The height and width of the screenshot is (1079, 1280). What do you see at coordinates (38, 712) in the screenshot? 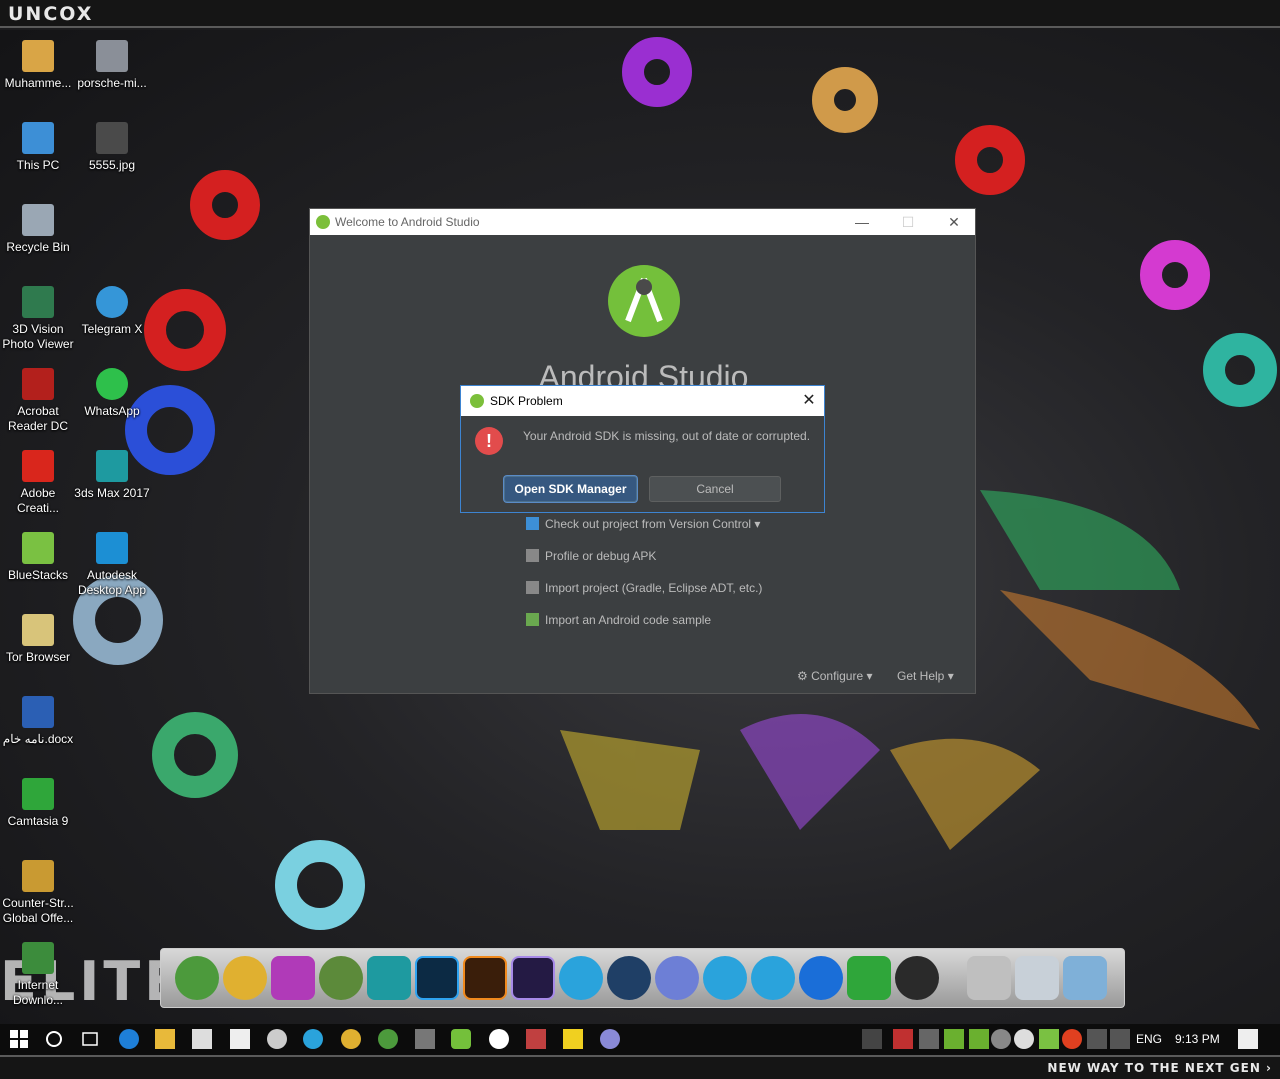
I see `word-document-icon` at bounding box center [38, 712].